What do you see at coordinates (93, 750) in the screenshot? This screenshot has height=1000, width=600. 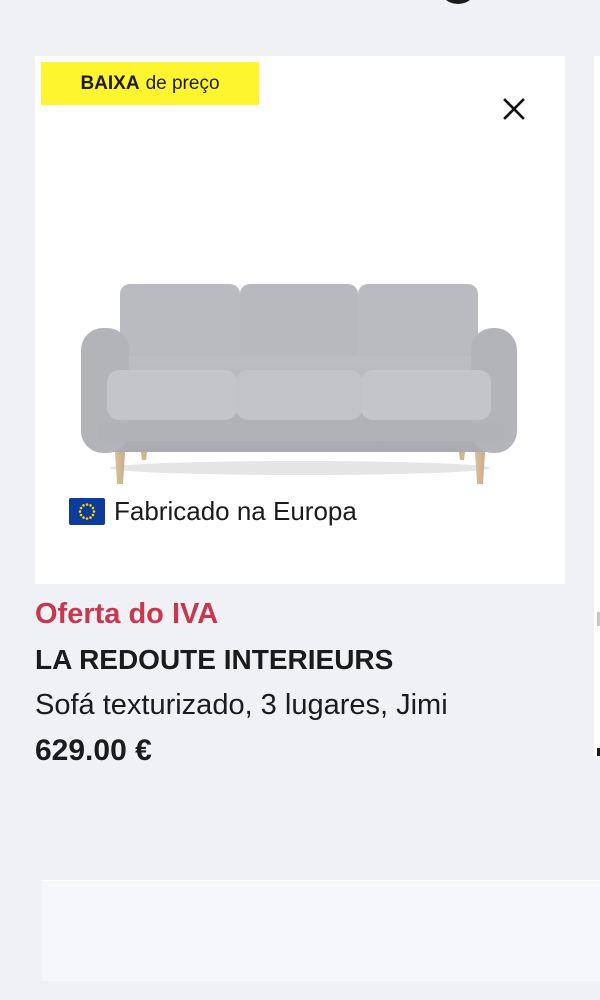 I see `price: 629.00 €` at bounding box center [93, 750].